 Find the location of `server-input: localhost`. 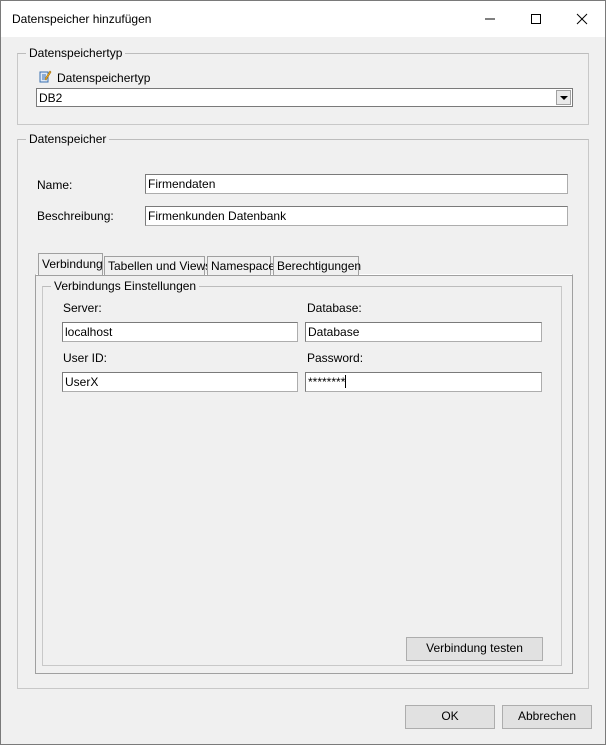

server-input: localhost is located at coordinates (180, 332).